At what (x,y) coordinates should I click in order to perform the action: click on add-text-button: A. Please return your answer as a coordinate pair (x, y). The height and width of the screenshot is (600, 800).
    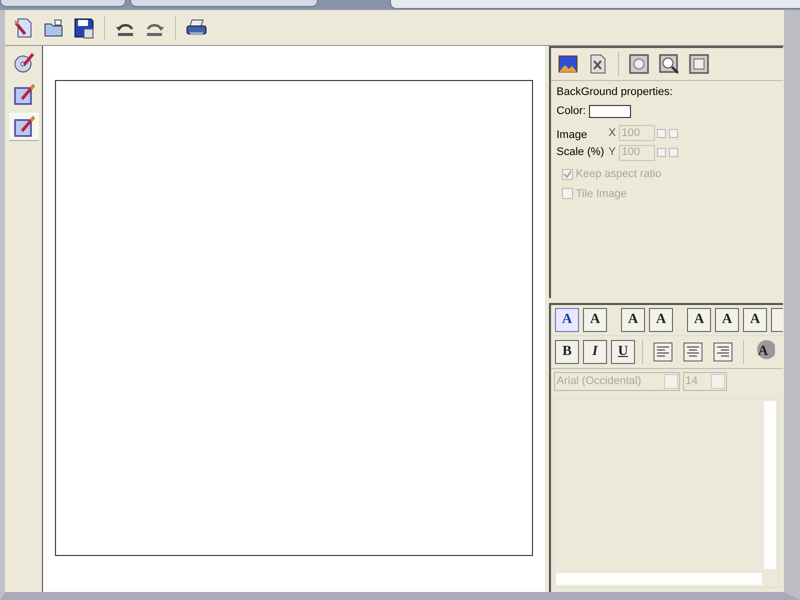
    Looking at the image, I should click on (567, 320).